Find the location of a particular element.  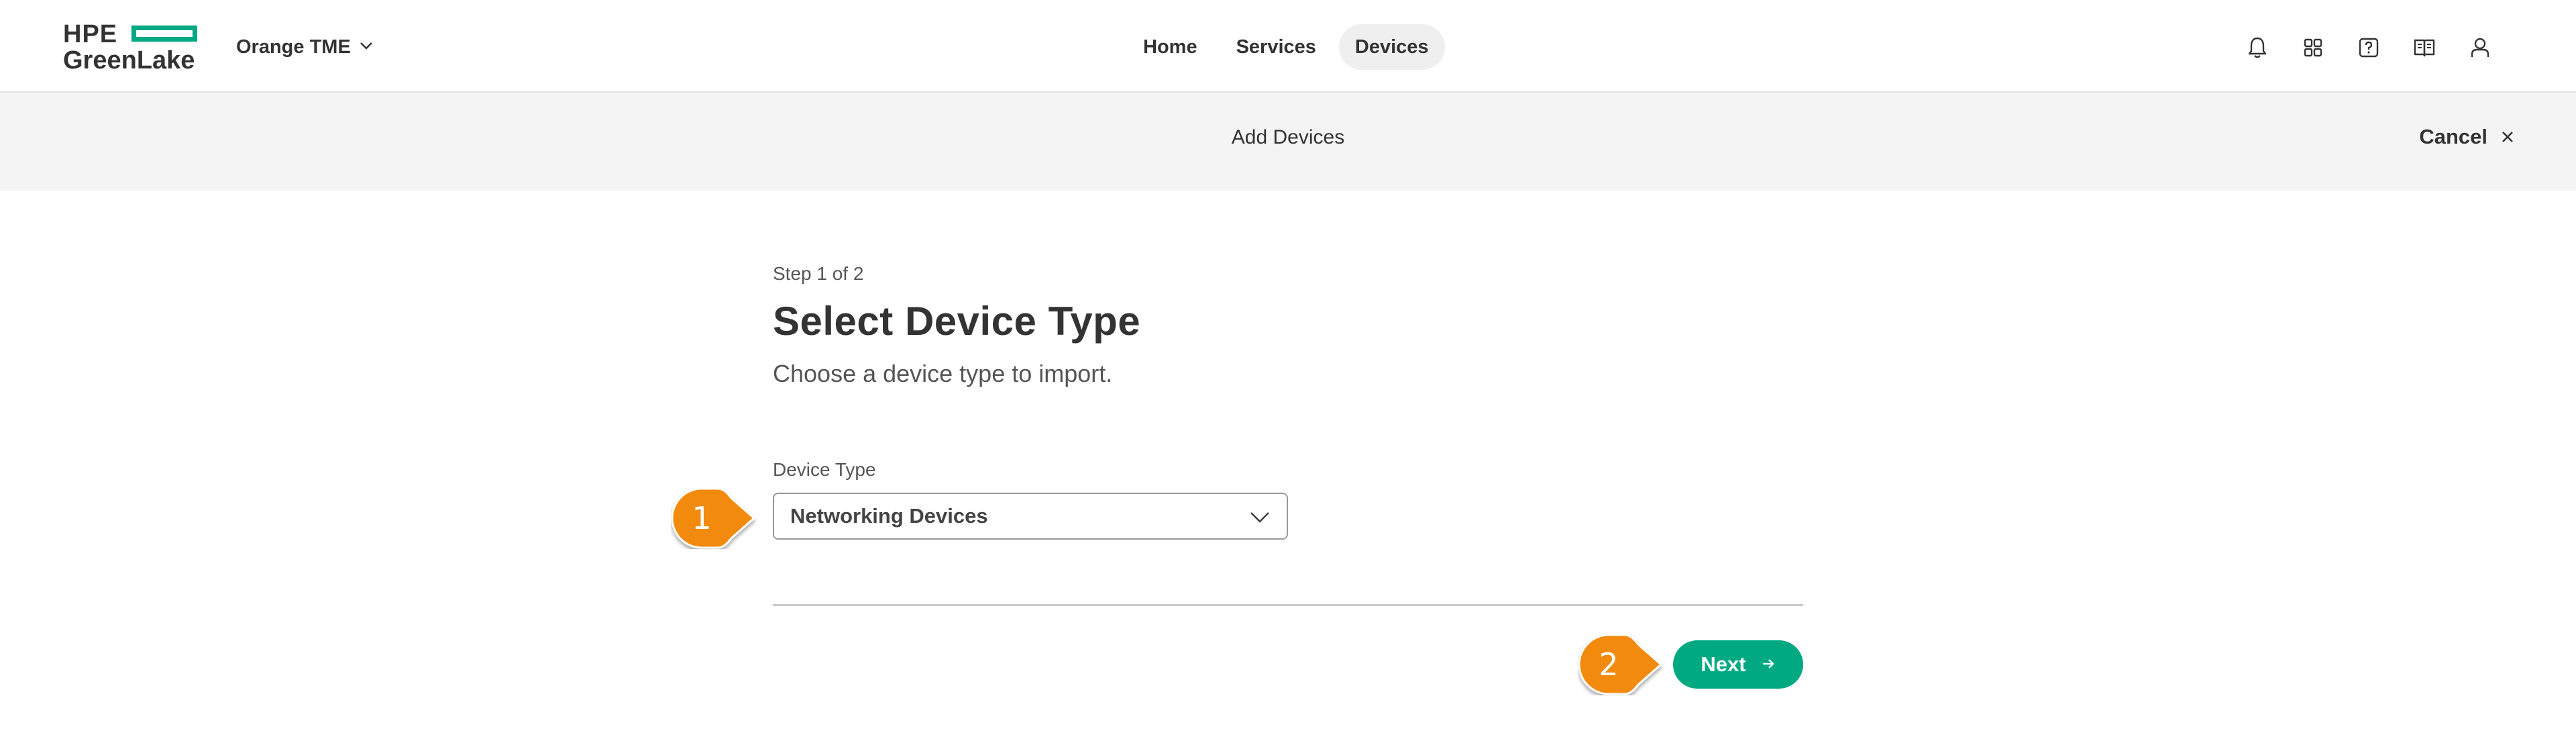

hpe-greenlake-logo: HPE GreenLake is located at coordinates (133, 49).